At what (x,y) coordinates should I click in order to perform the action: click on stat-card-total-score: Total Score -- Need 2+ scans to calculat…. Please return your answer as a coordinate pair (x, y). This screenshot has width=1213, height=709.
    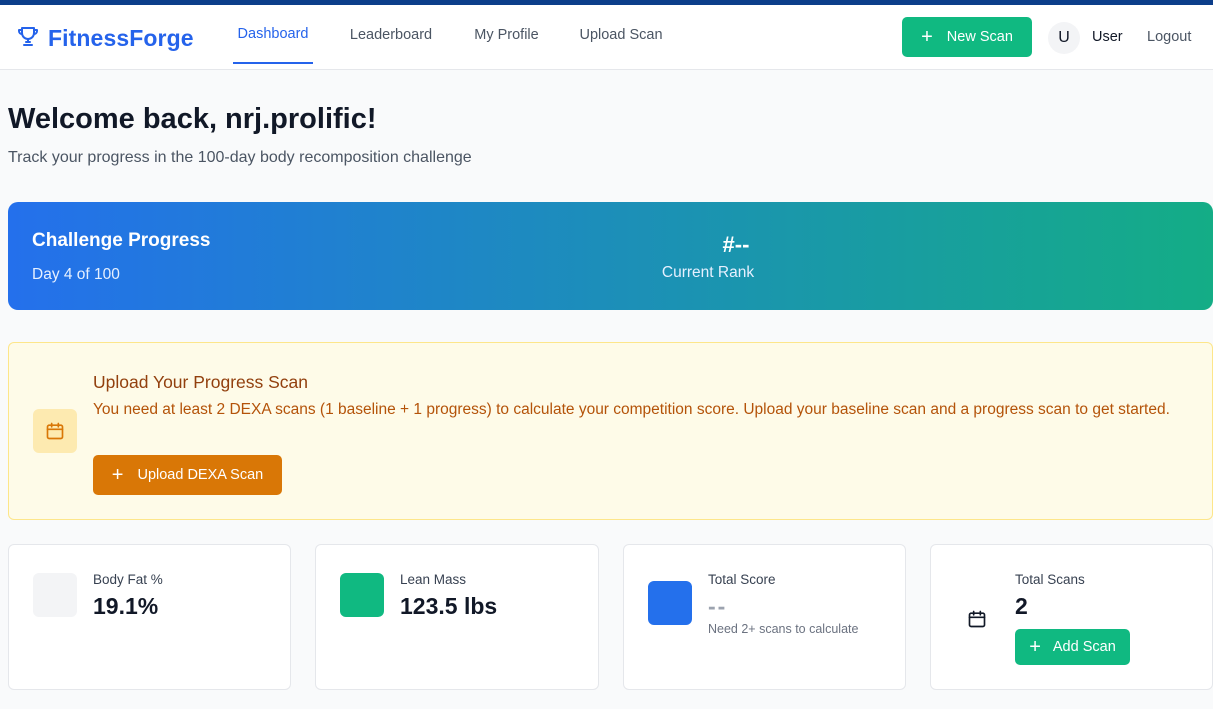
    Looking at the image, I should click on (764, 617).